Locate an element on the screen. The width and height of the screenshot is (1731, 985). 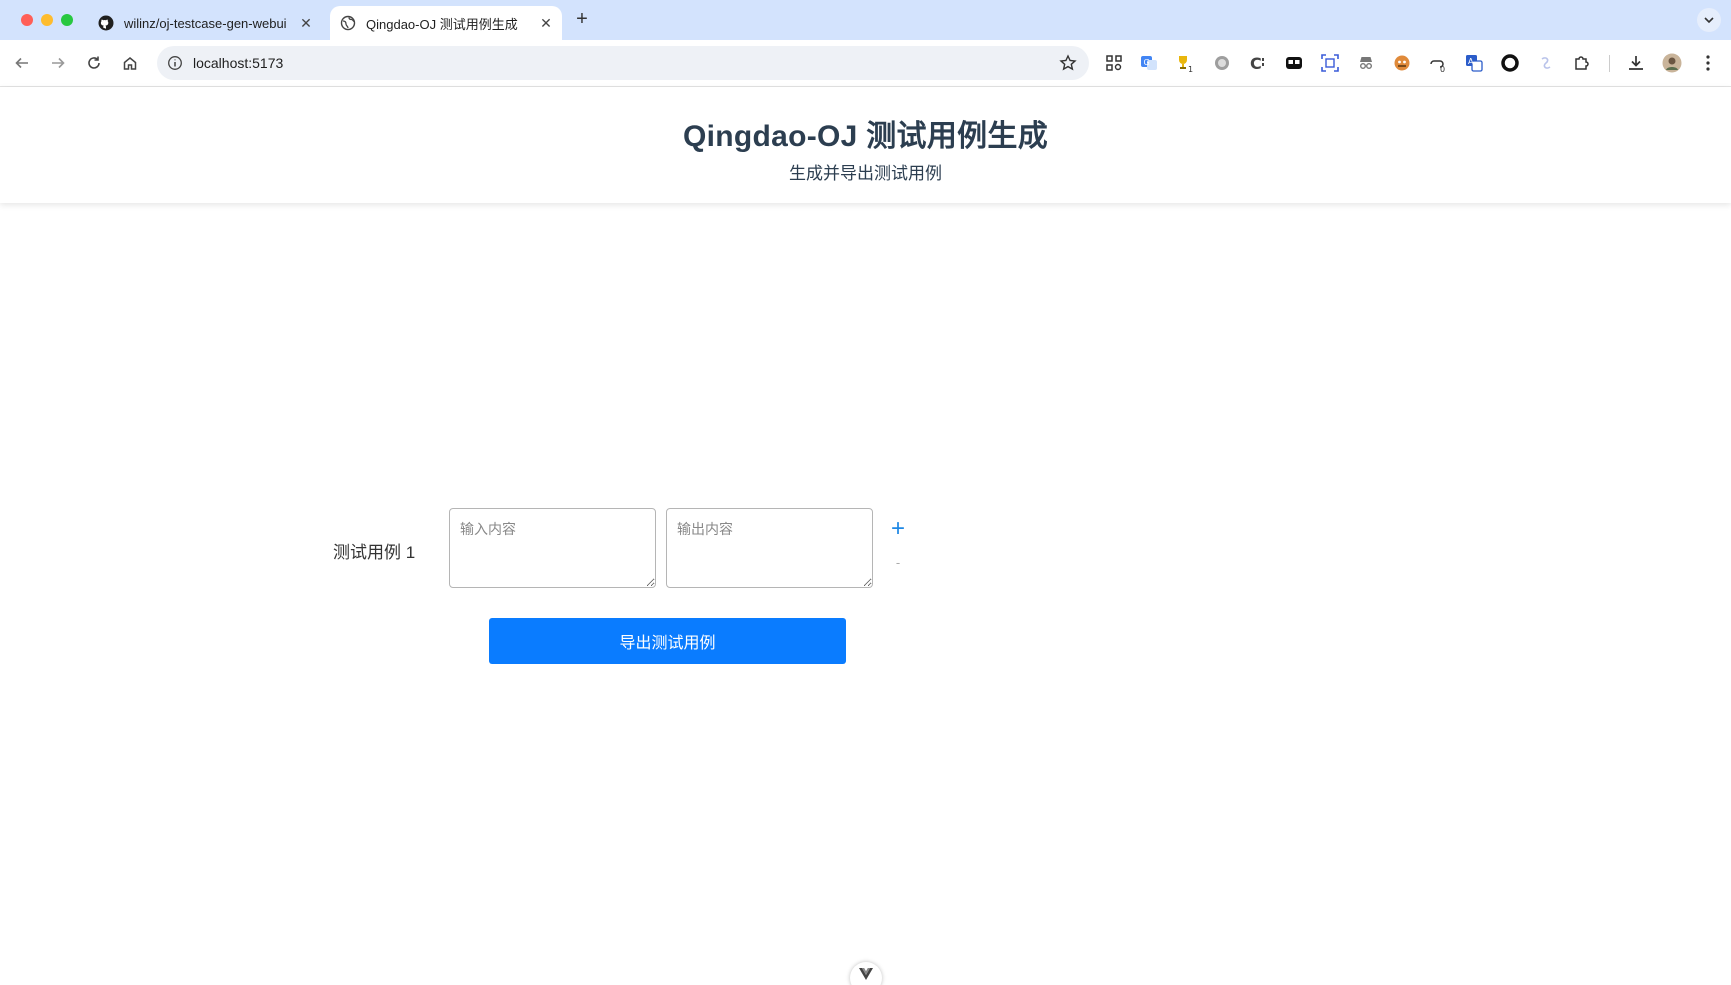
tab-github: wilinz/oj-testcase-gen-webui ✕ is located at coordinates (206, 23).